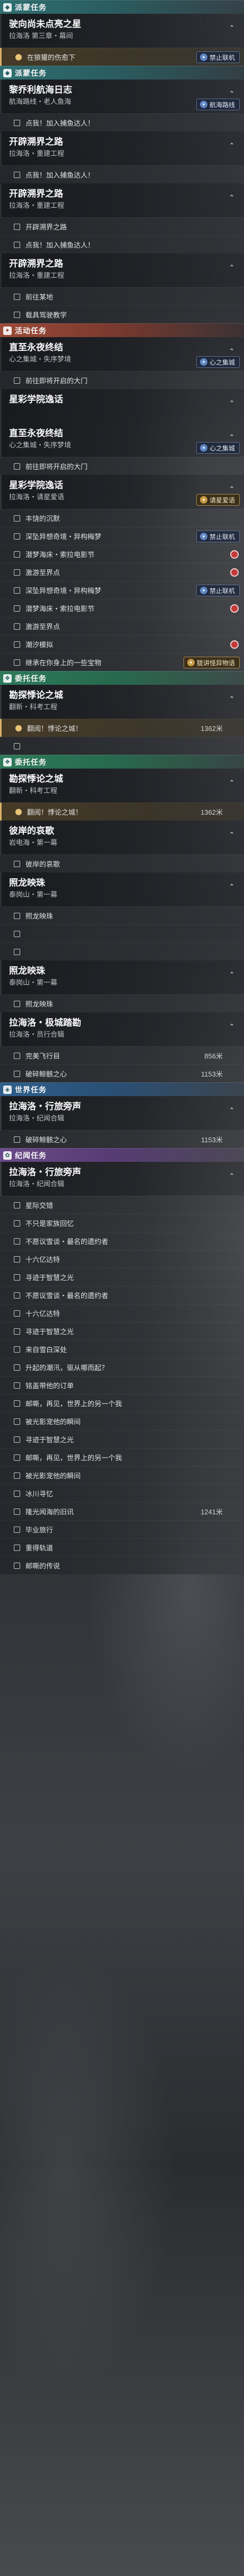 The image size is (244, 2576). What do you see at coordinates (122, 31) in the screenshot?
I see `quest-header: 驶向尚未点亮之星 拉海洛 第三章・幕间 ⌃` at bounding box center [122, 31].